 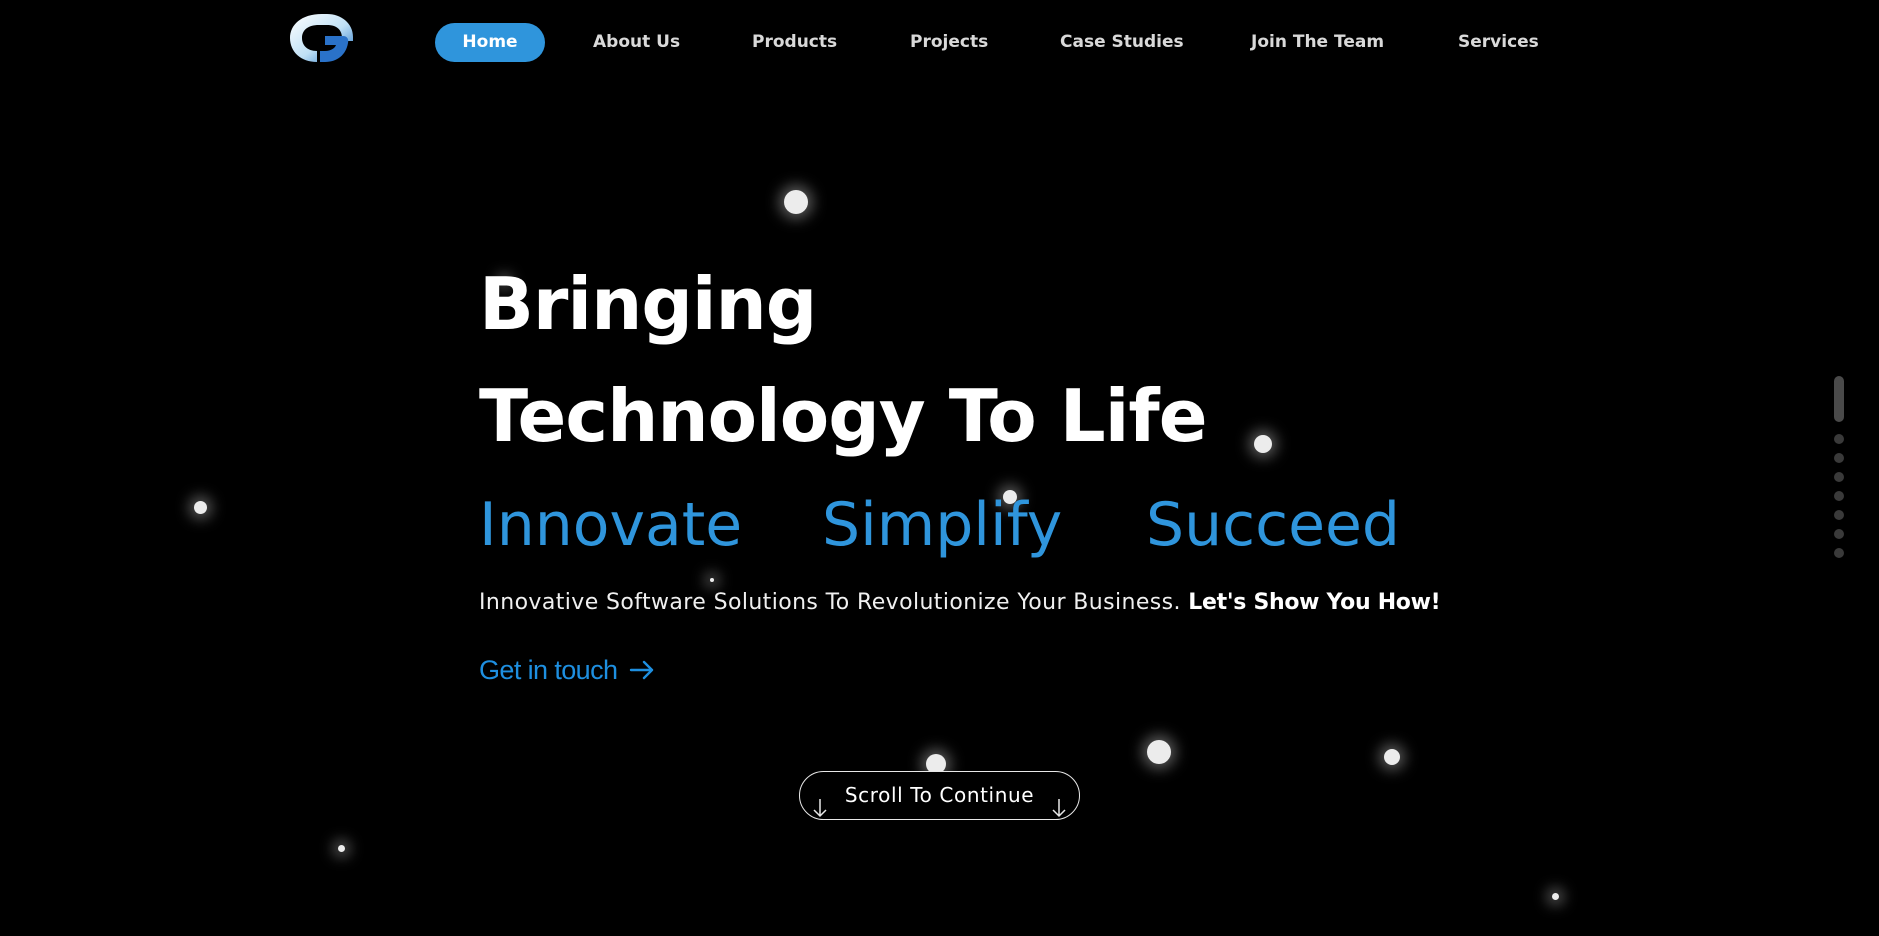 I want to click on scroll-to-continue-label: Scroll To Continue, so click(x=939, y=795).